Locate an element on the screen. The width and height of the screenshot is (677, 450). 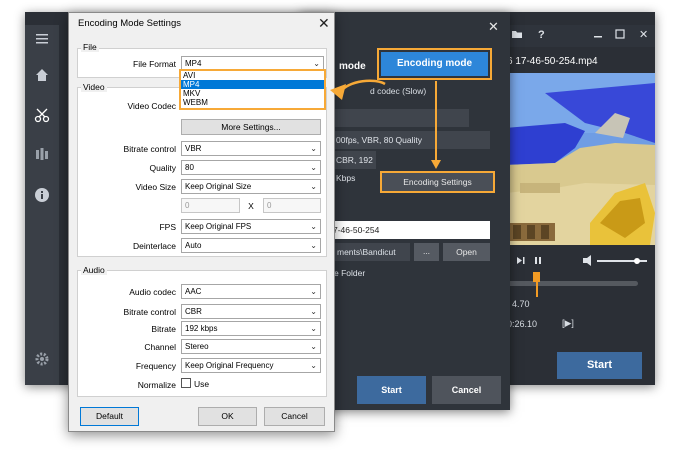
curved-arrow-head is located at coordinates (338, 92).